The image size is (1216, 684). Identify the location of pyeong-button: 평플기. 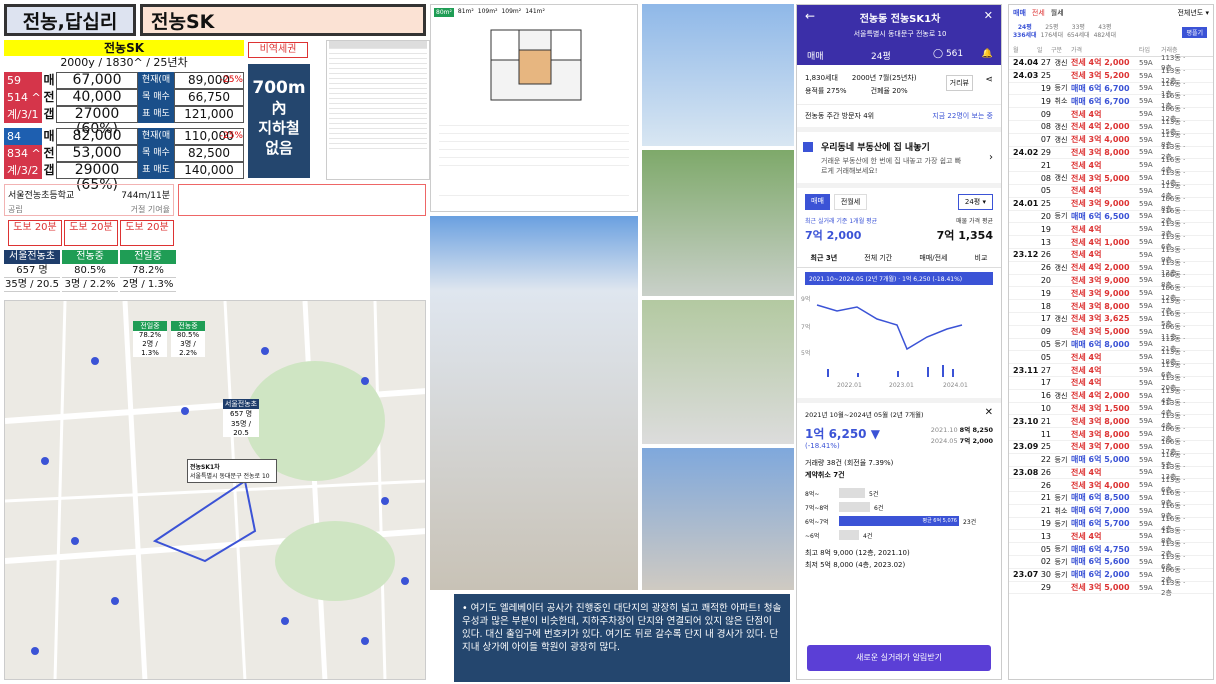
(1194, 32).